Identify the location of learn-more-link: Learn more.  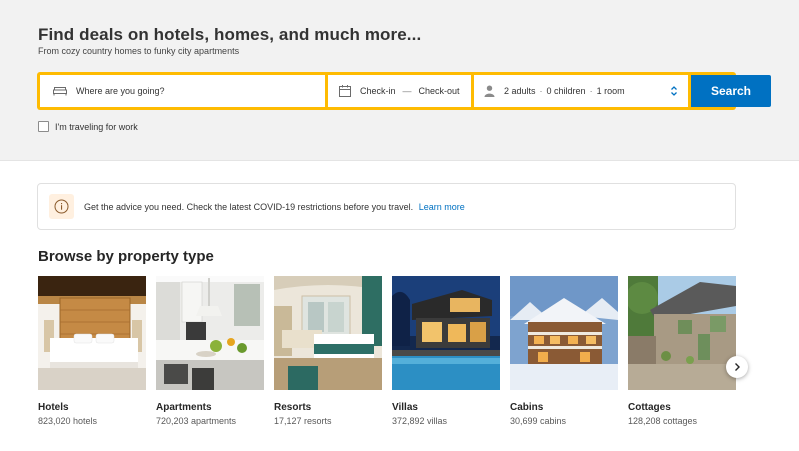
(442, 207).